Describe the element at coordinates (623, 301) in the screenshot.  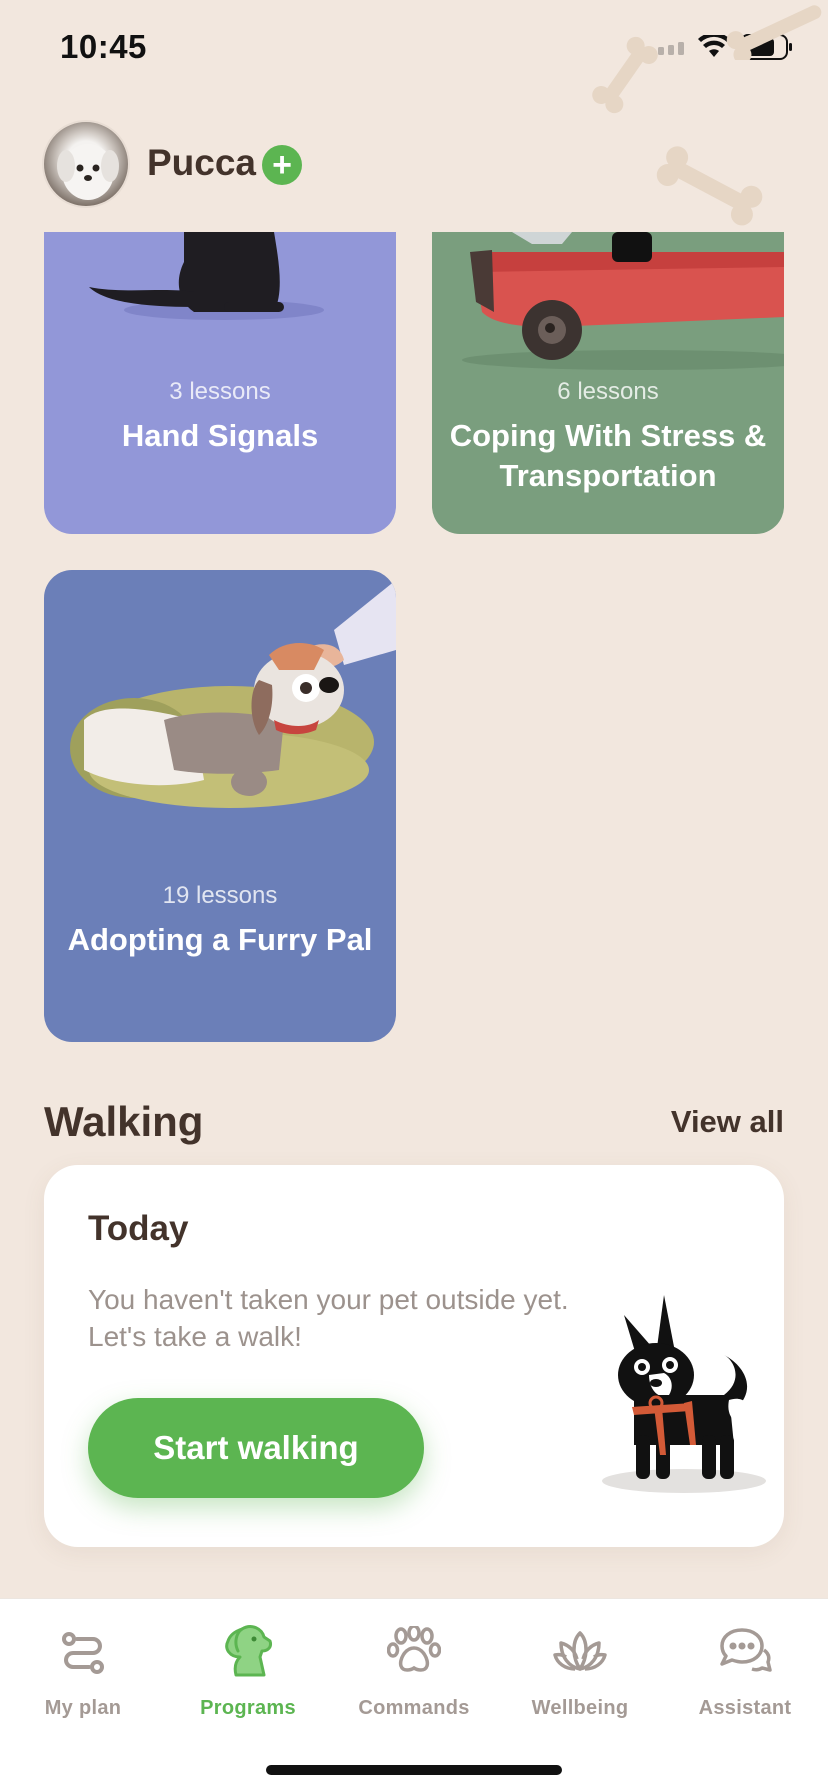
I see `car-illustration` at that location.